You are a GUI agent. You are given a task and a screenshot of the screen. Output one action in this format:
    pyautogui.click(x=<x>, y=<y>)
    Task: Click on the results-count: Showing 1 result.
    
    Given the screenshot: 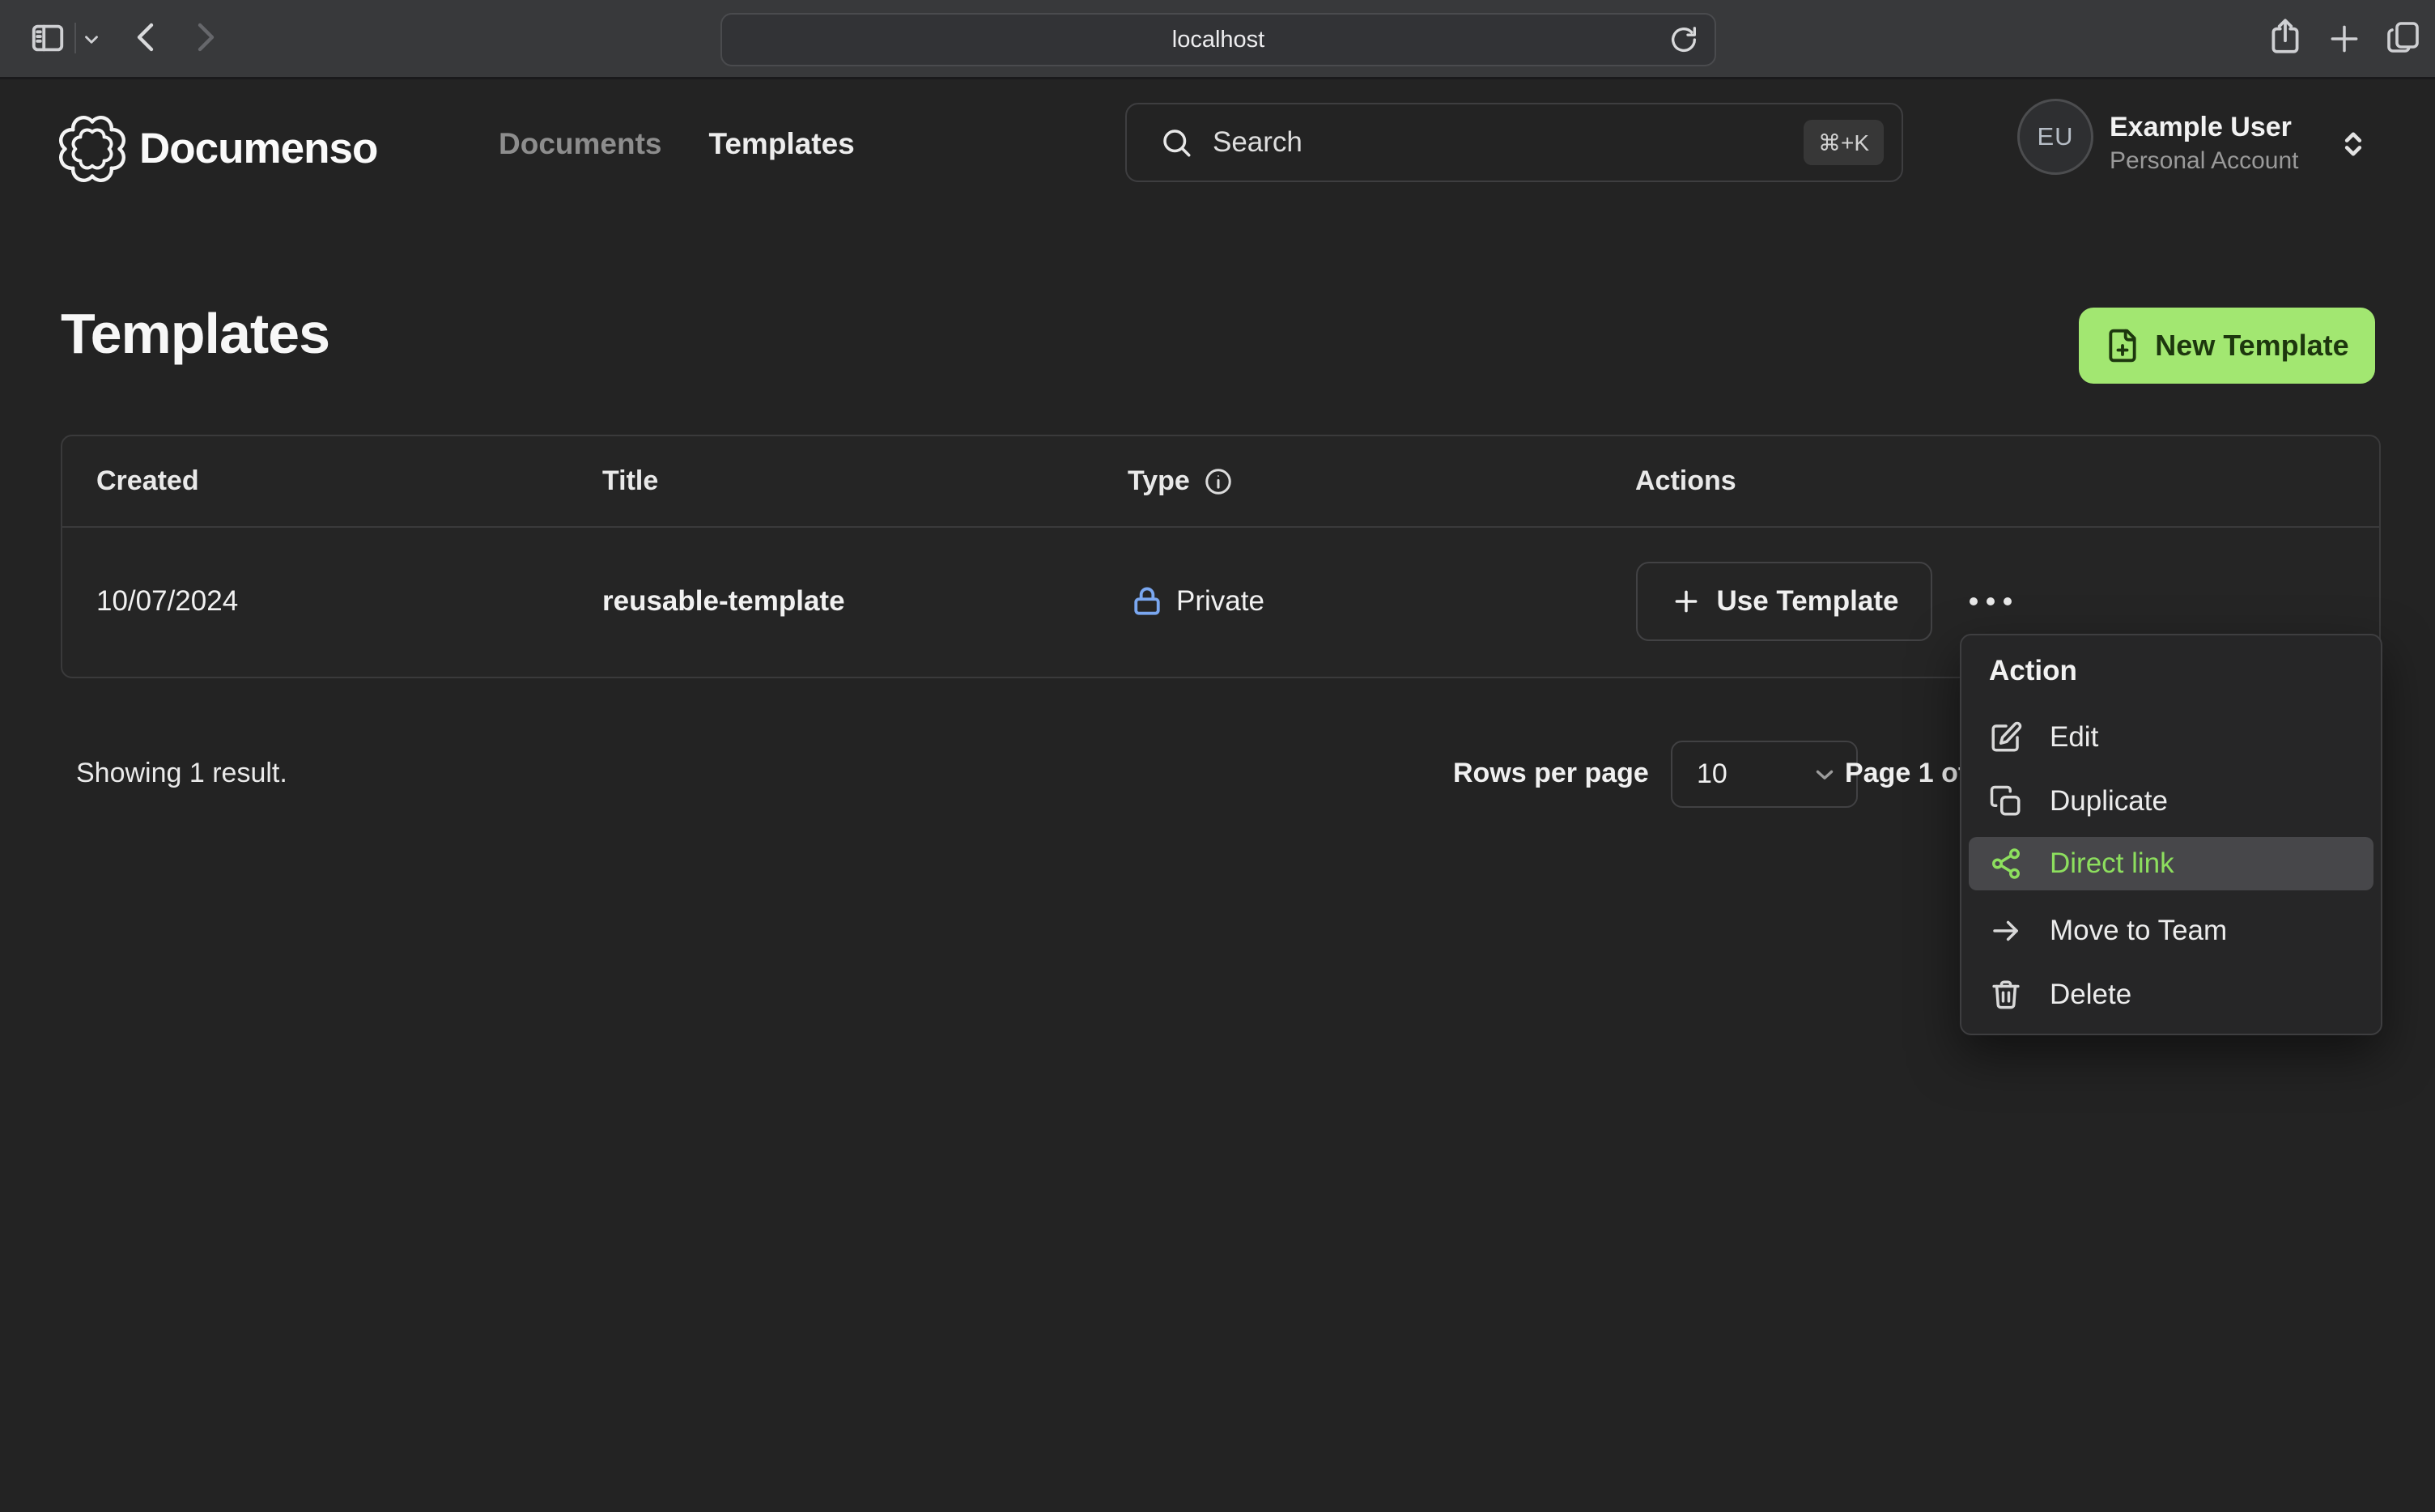 What is the action you would take?
    pyautogui.click(x=182, y=773)
    